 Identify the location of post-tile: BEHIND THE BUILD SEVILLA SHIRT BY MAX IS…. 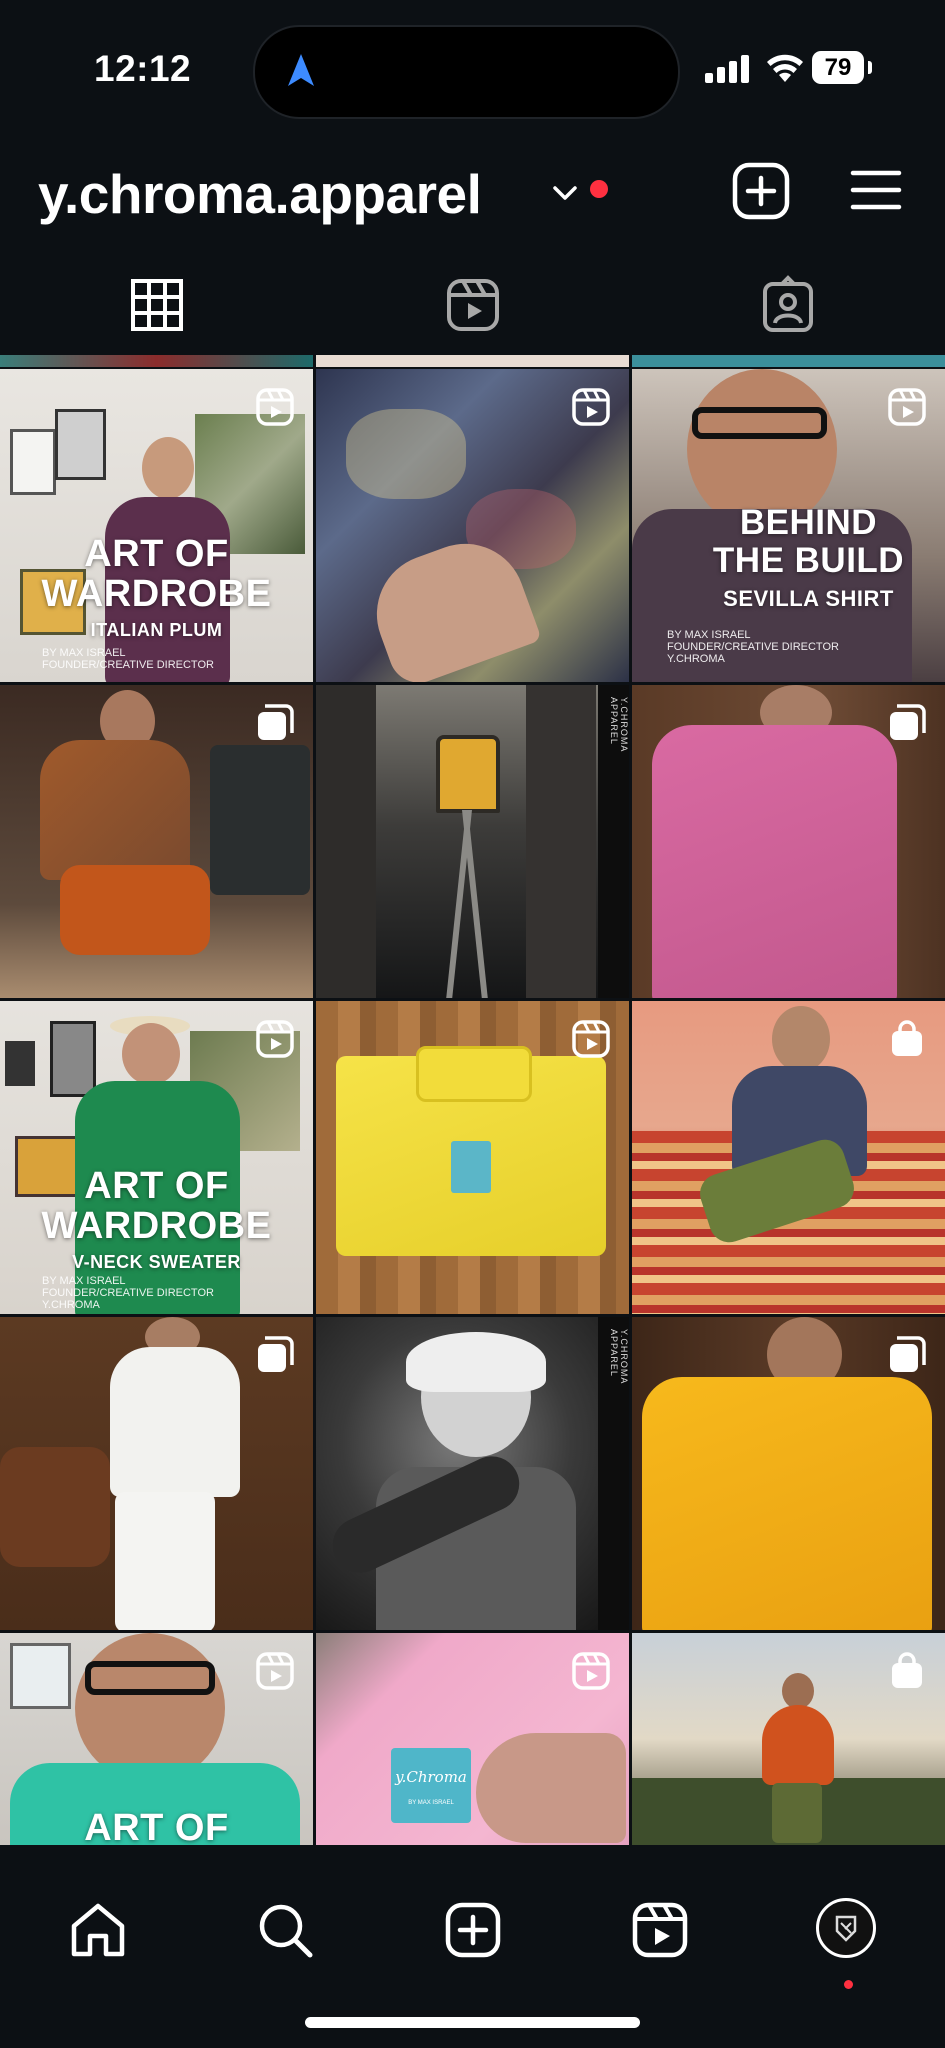
(788, 525).